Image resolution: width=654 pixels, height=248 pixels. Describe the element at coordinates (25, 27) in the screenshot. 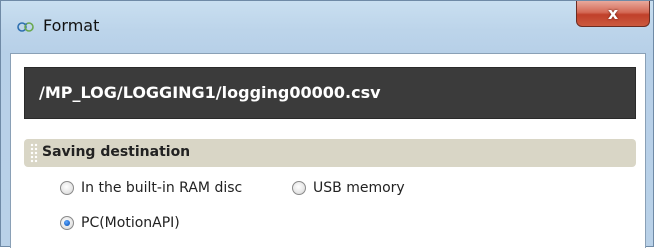

I see `app-icon` at that location.